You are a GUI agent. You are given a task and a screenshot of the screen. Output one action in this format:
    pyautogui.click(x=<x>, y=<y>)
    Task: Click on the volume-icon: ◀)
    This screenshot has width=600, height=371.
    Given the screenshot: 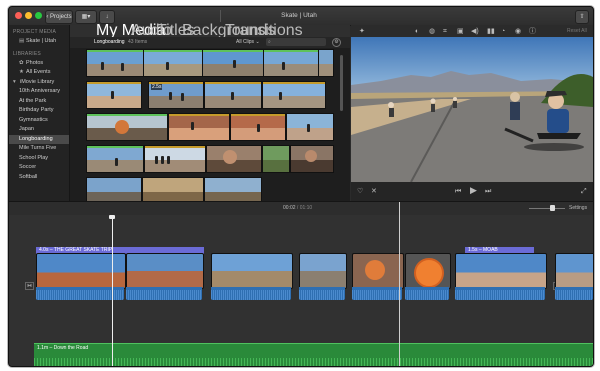 What is the action you would take?
    pyautogui.click(x=475, y=31)
    